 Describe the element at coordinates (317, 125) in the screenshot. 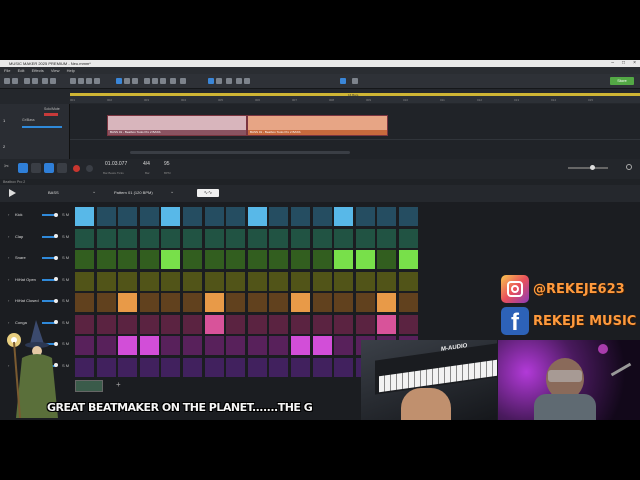

I see `audio-clip: BASS 01 - Beatbox Tools Pro 2 BASS` at that location.